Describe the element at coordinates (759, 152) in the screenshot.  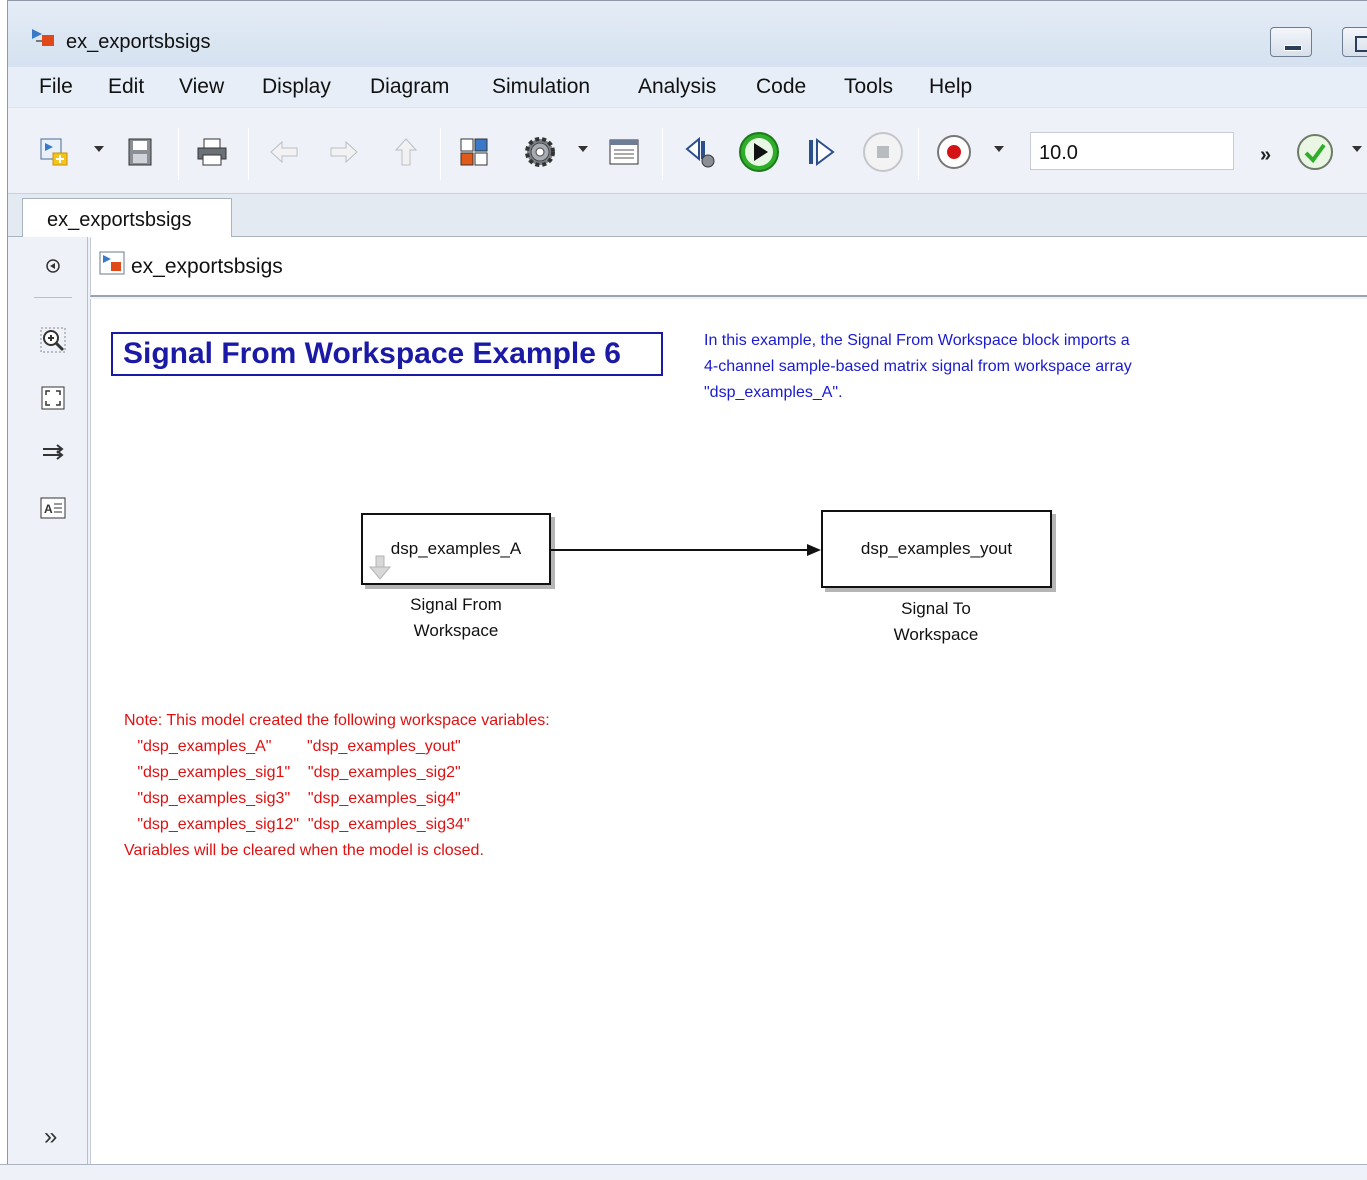
I see `run-button` at that location.